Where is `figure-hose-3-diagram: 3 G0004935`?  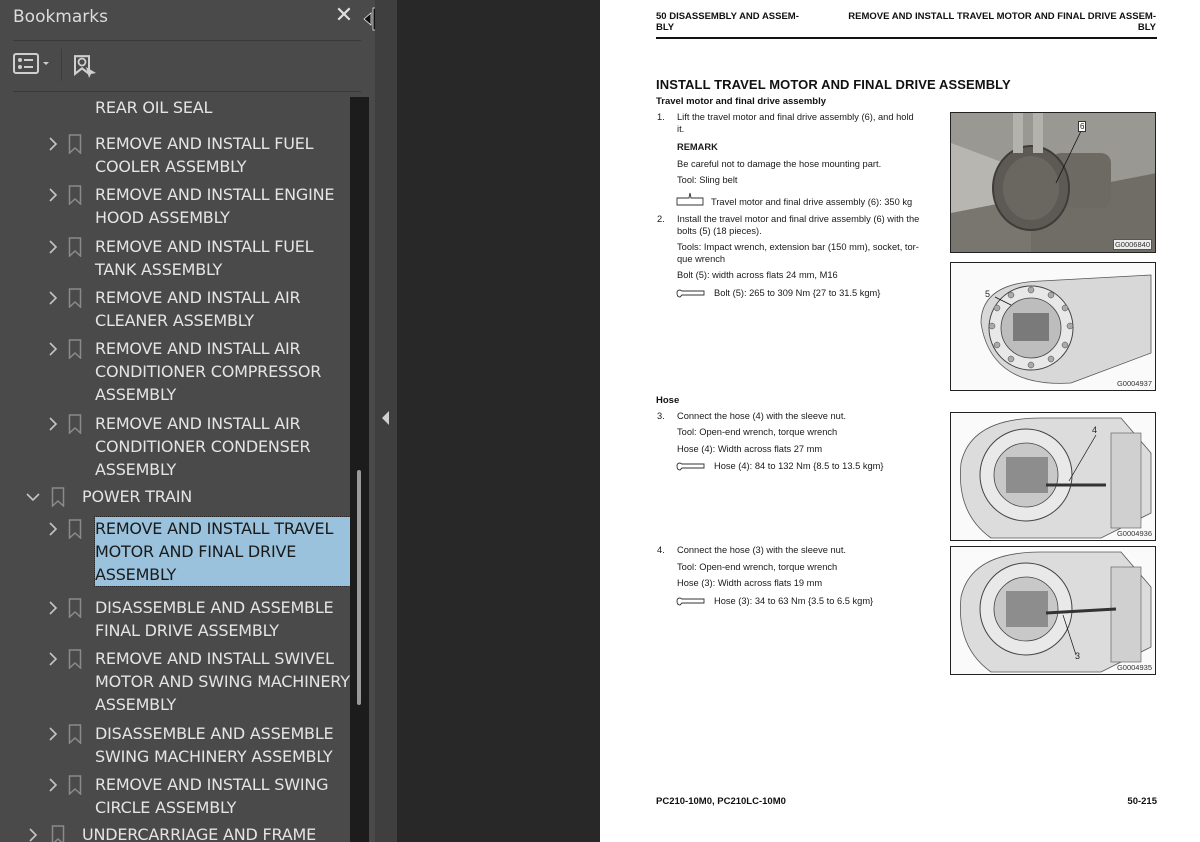 figure-hose-3-diagram: 3 G0004935 is located at coordinates (1053, 610).